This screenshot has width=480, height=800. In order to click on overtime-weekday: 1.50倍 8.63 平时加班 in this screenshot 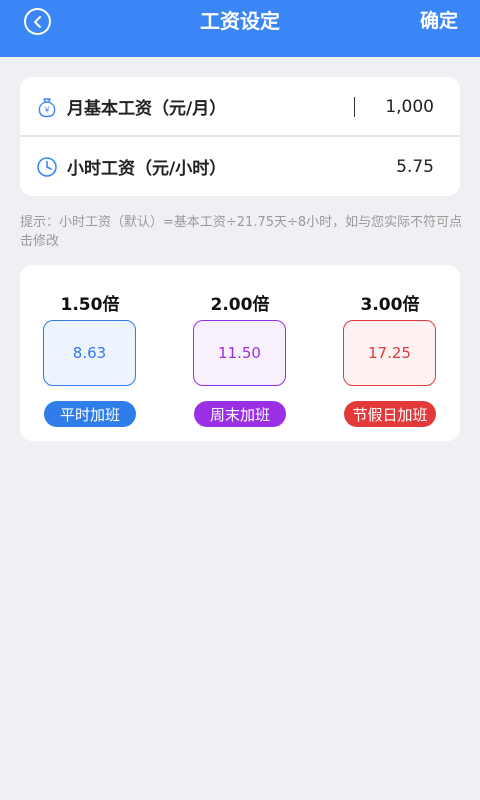, I will do `click(90, 353)`.